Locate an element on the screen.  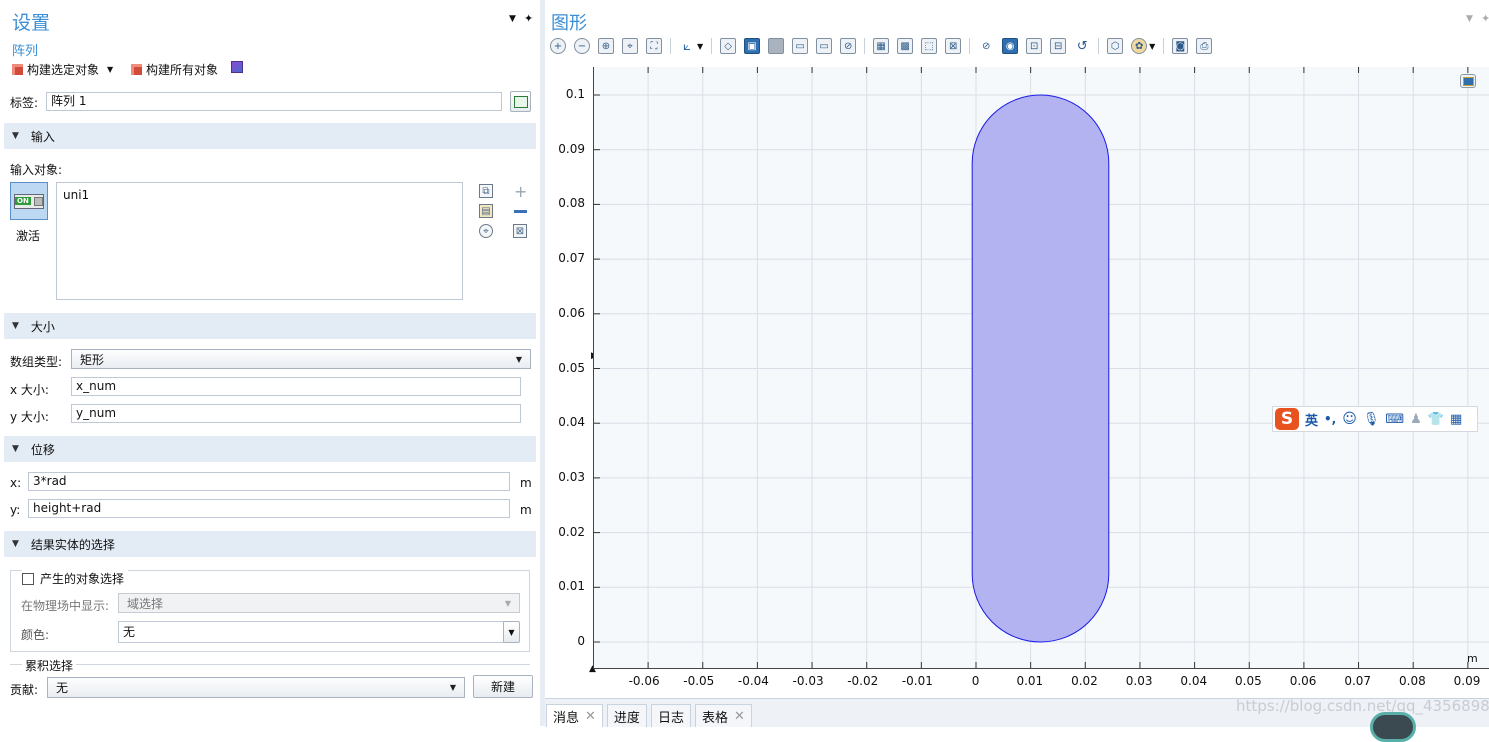
input-objects-list: uni1 is located at coordinates (259, 241).